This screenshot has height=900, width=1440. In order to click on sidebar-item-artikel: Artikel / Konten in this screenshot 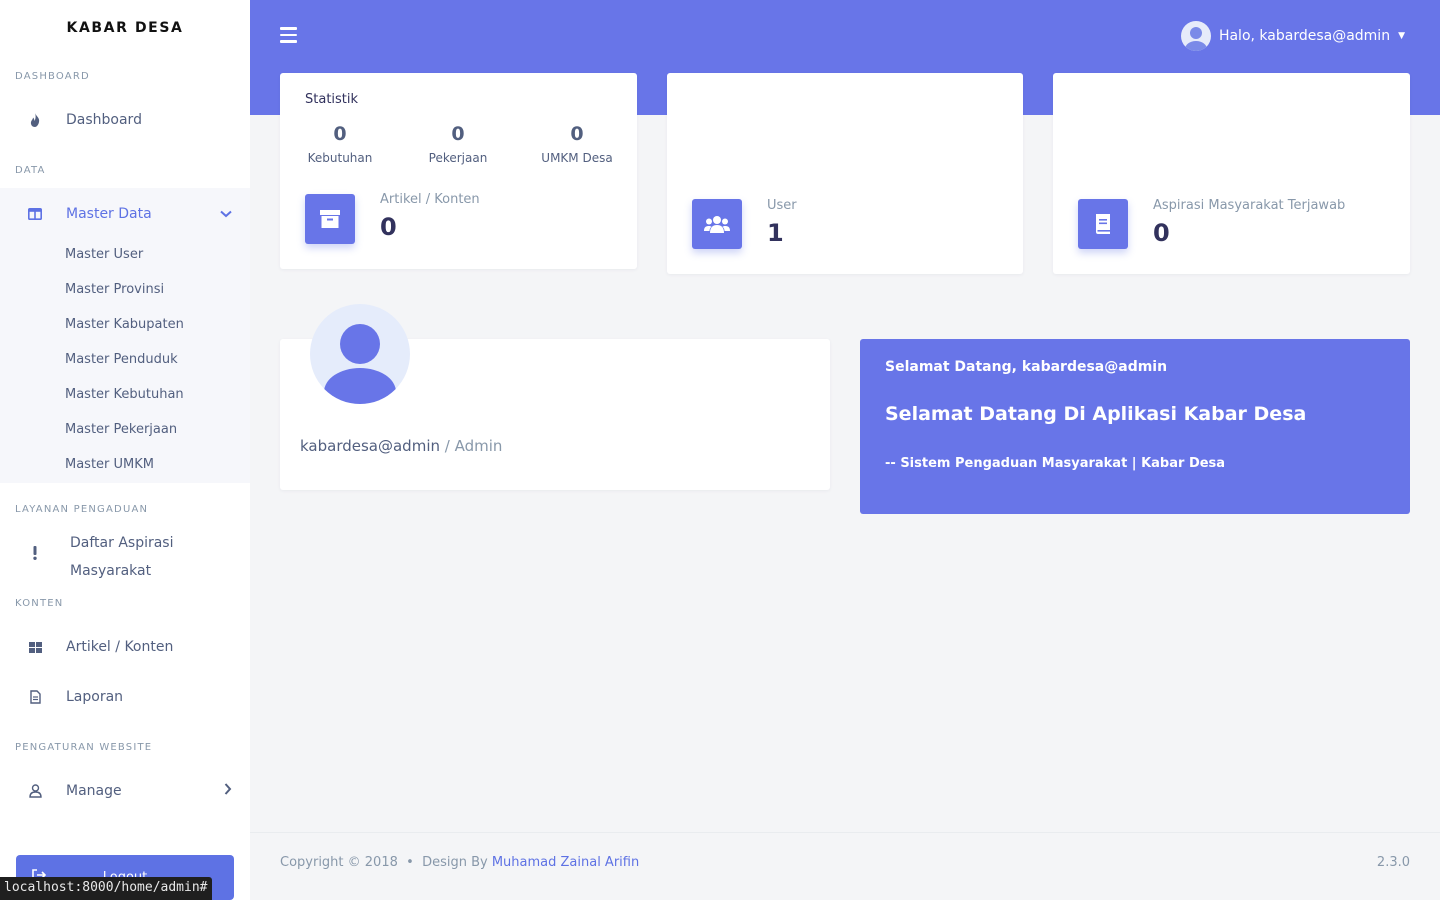, I will do `click(125, 647)`.